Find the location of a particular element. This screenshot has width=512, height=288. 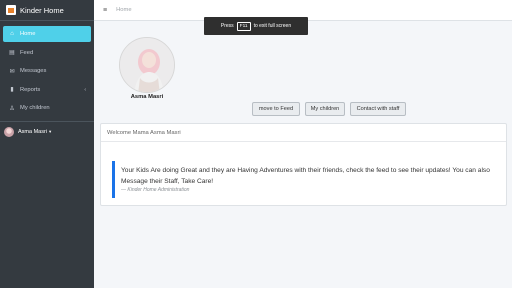

home-icon: ⌂ is located at coordinates (12, 34).